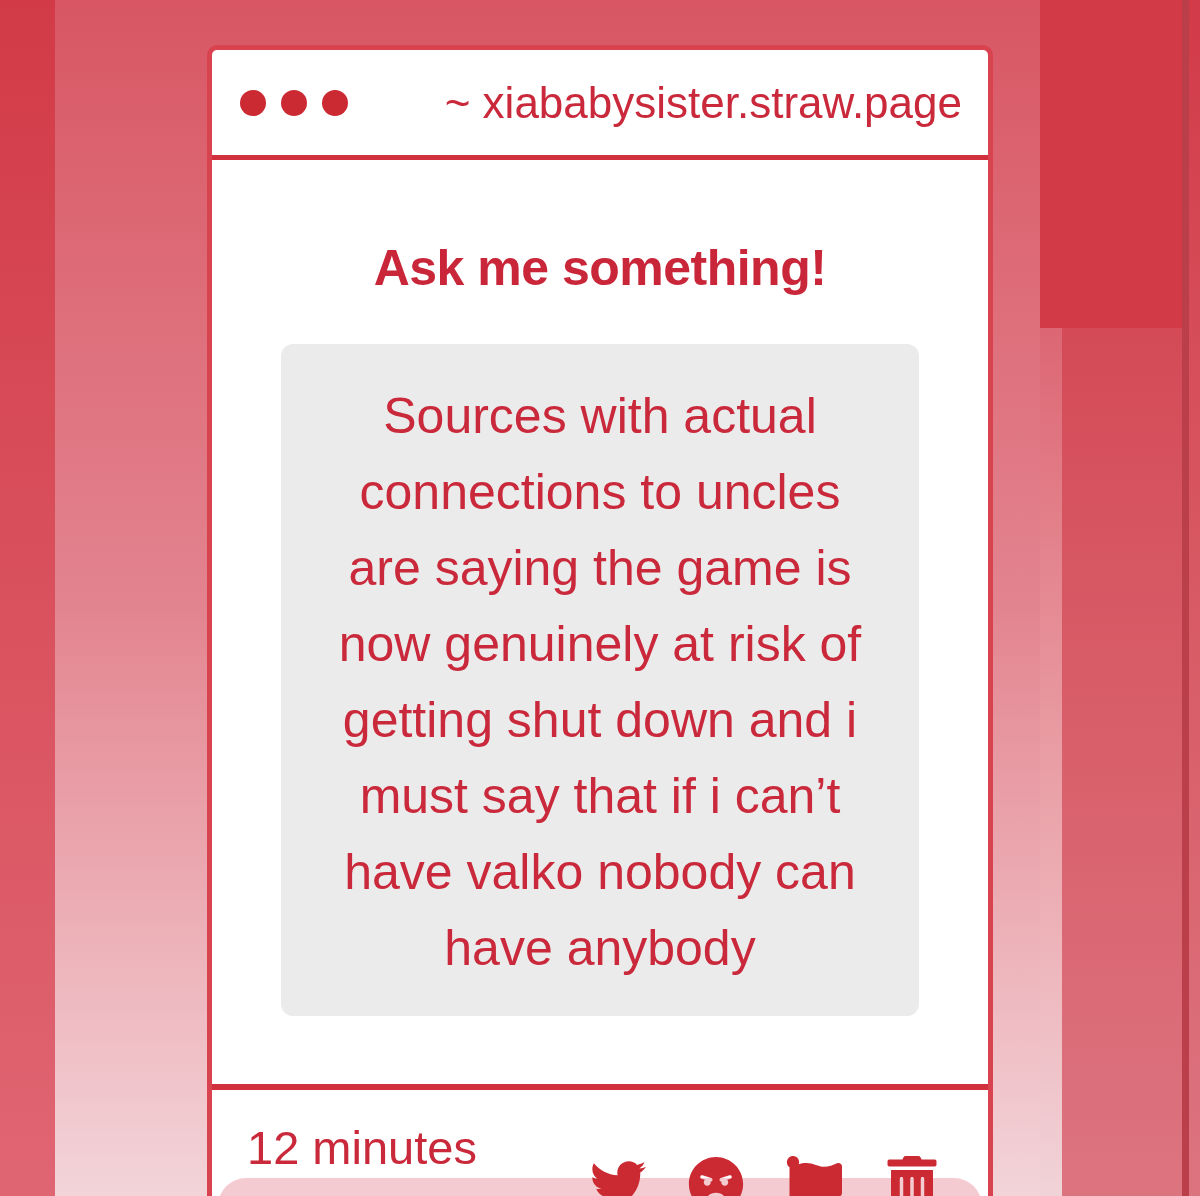 The image size is (1200, 1196). Describe the element at coordinates (716, 1176) in the screenshot. I see `angry-face-icon` at that location.